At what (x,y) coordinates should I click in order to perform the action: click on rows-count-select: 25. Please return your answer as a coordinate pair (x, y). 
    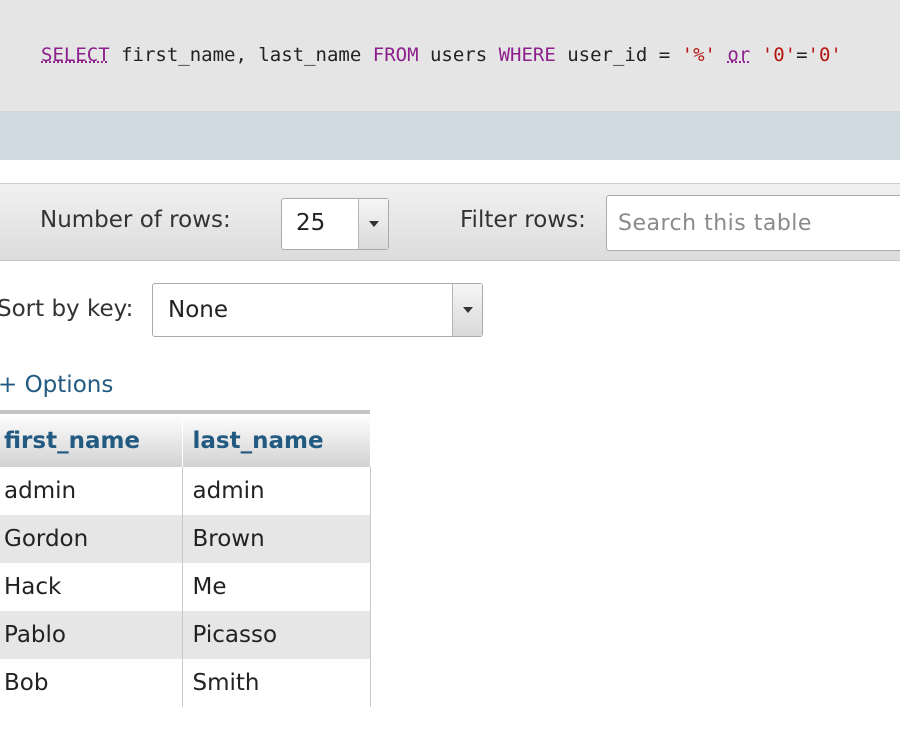
    Looking at the image, I should click on (335, 224).